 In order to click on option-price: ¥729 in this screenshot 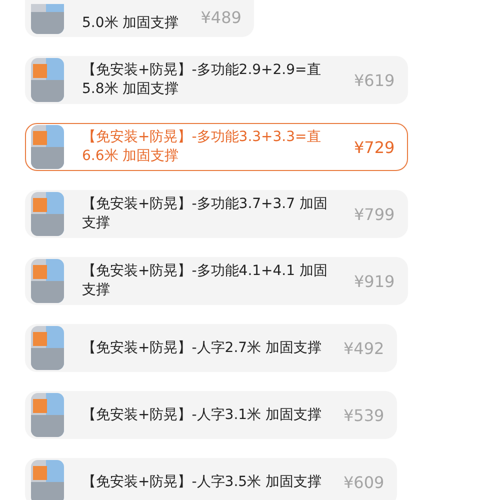, I will do `click(374, 147)`.